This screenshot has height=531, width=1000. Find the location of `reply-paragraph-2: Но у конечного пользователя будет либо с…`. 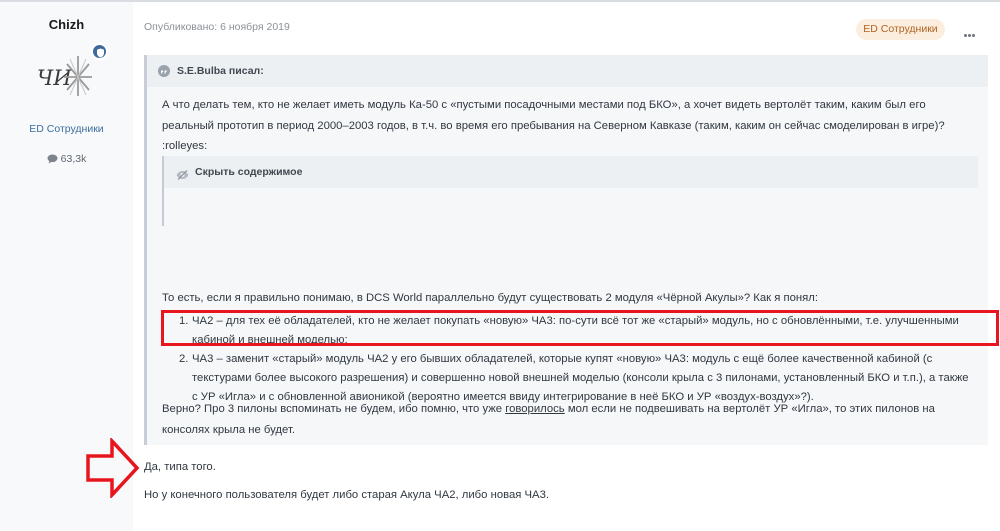

reply-paragraph-2: Но у конечного пользователя будет либо с… is located at coordinates (346, 495).